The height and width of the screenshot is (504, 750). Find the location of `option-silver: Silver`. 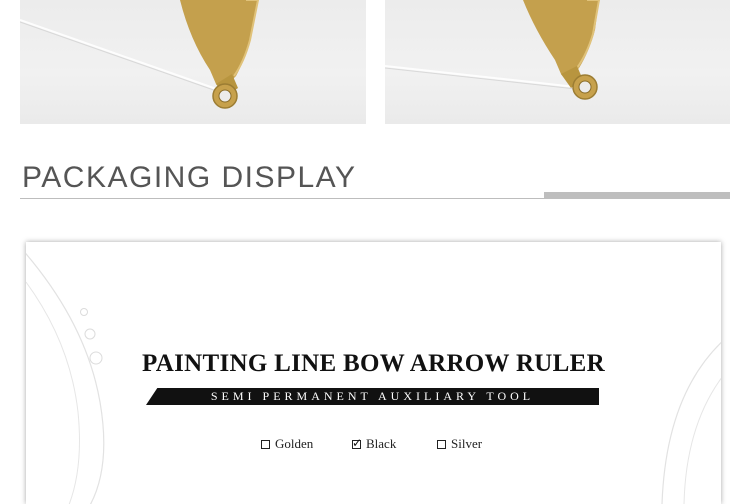

option-silver: Silver is located at coordinates (459, 444).